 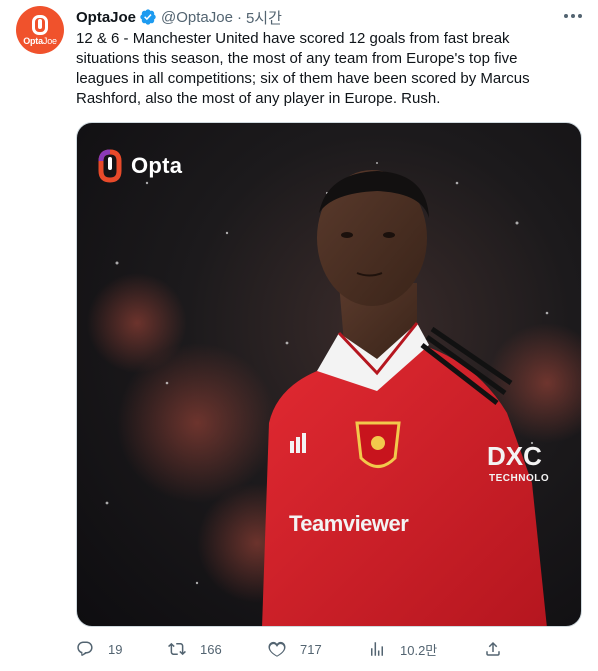 I want to click on views-button: 10.2만, so click(x=402, y=649).